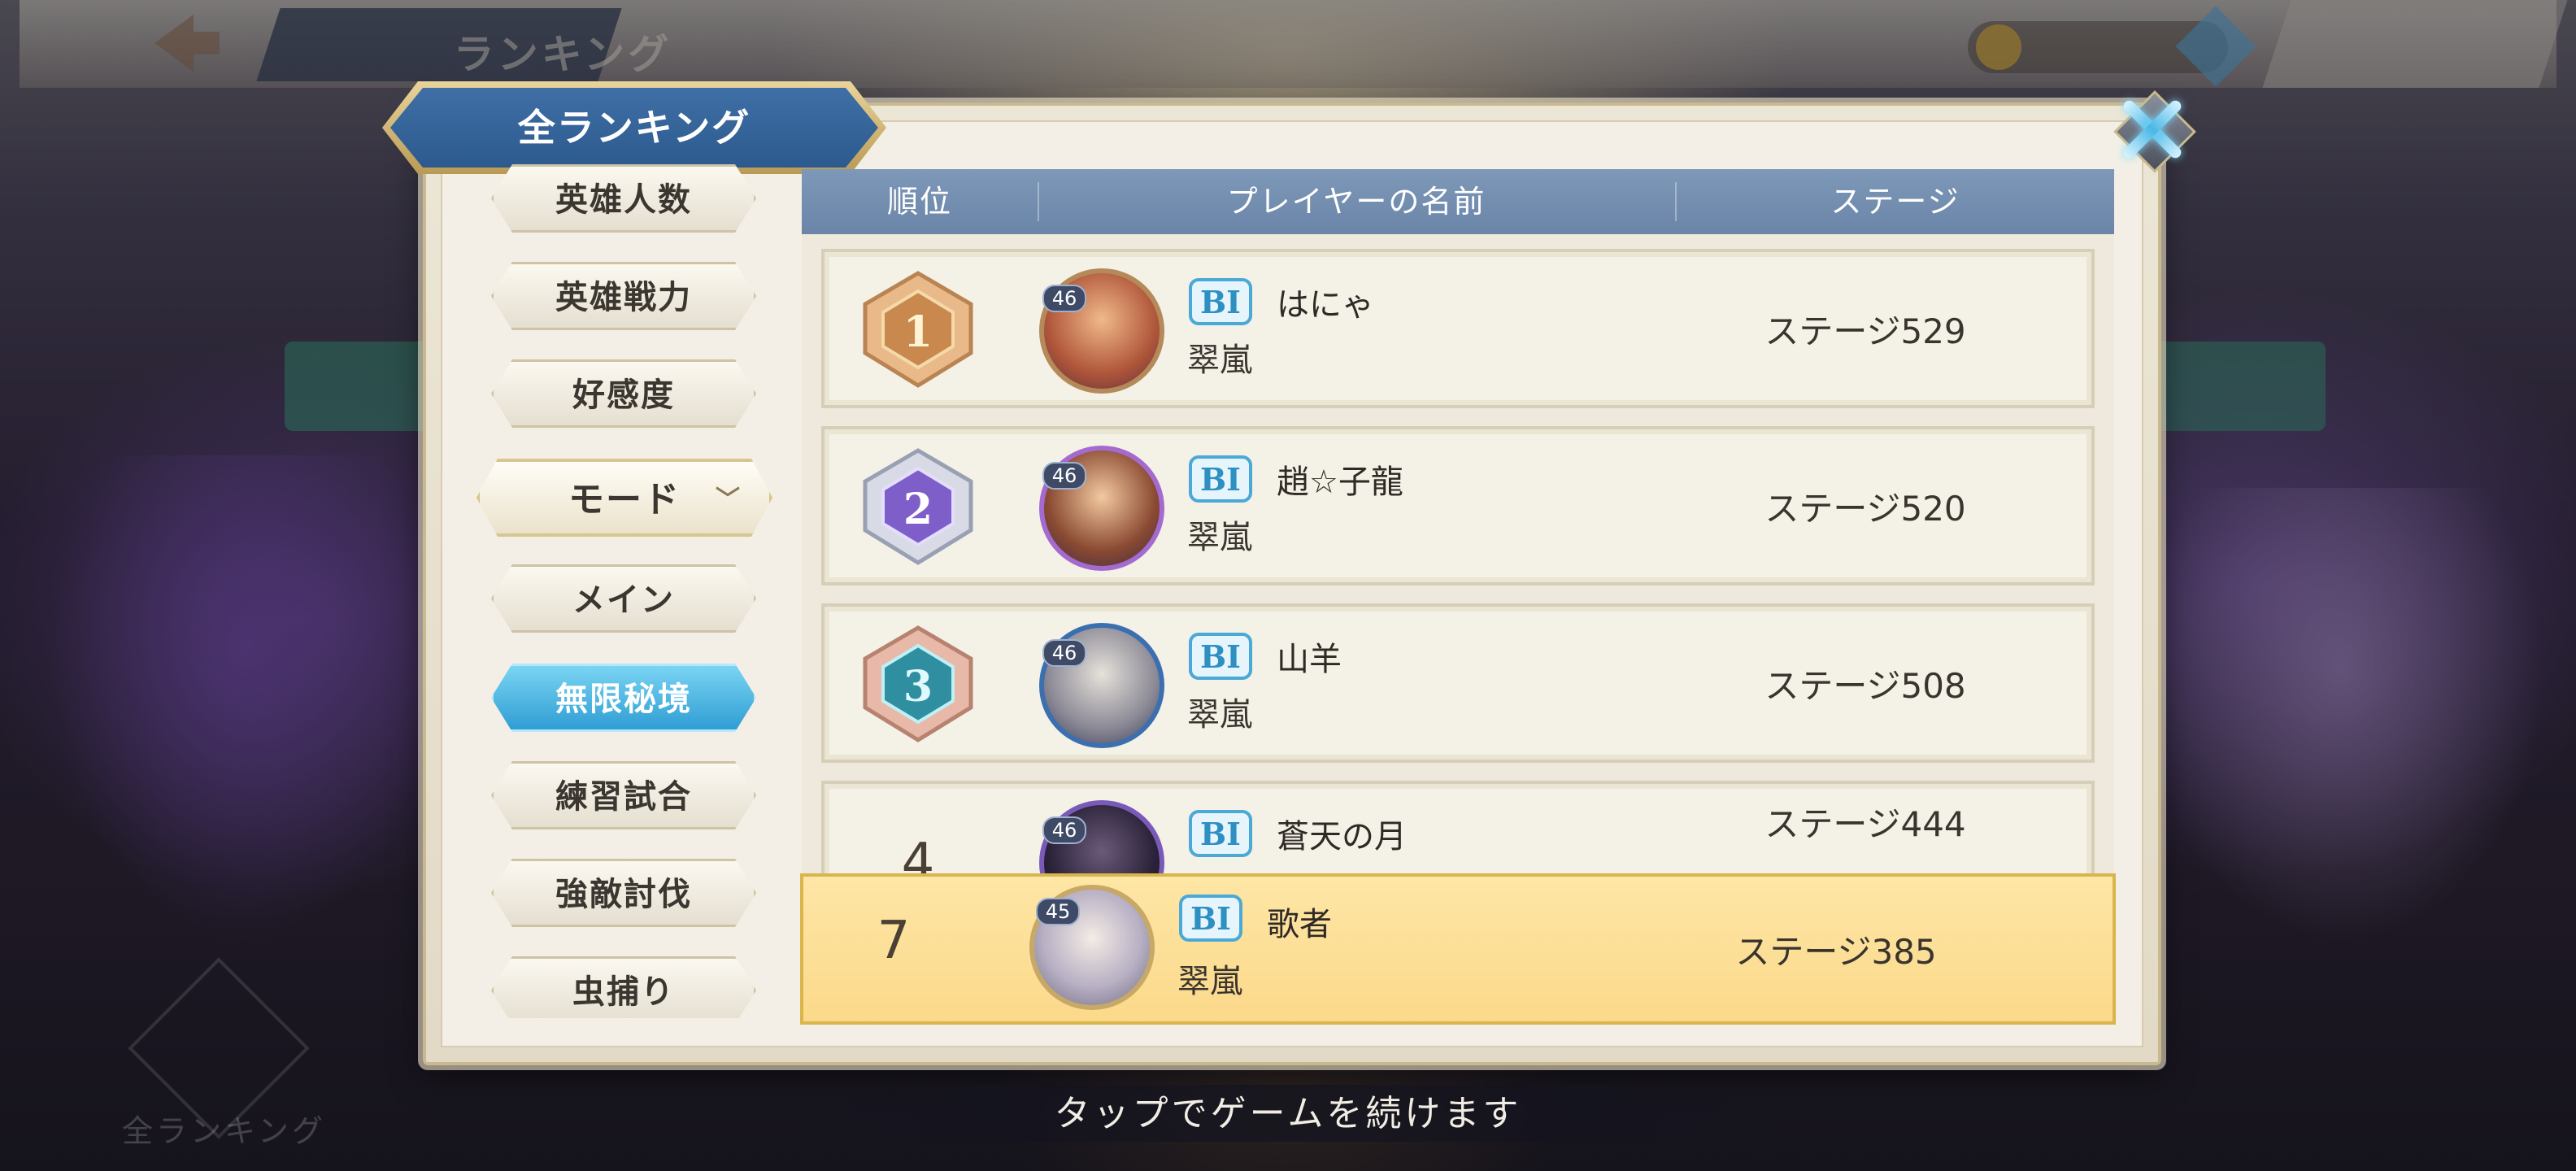 The width and height of the screenshot is (2576, 1171). I want to click on stage-value: ステージ444, so click(1865, 824).